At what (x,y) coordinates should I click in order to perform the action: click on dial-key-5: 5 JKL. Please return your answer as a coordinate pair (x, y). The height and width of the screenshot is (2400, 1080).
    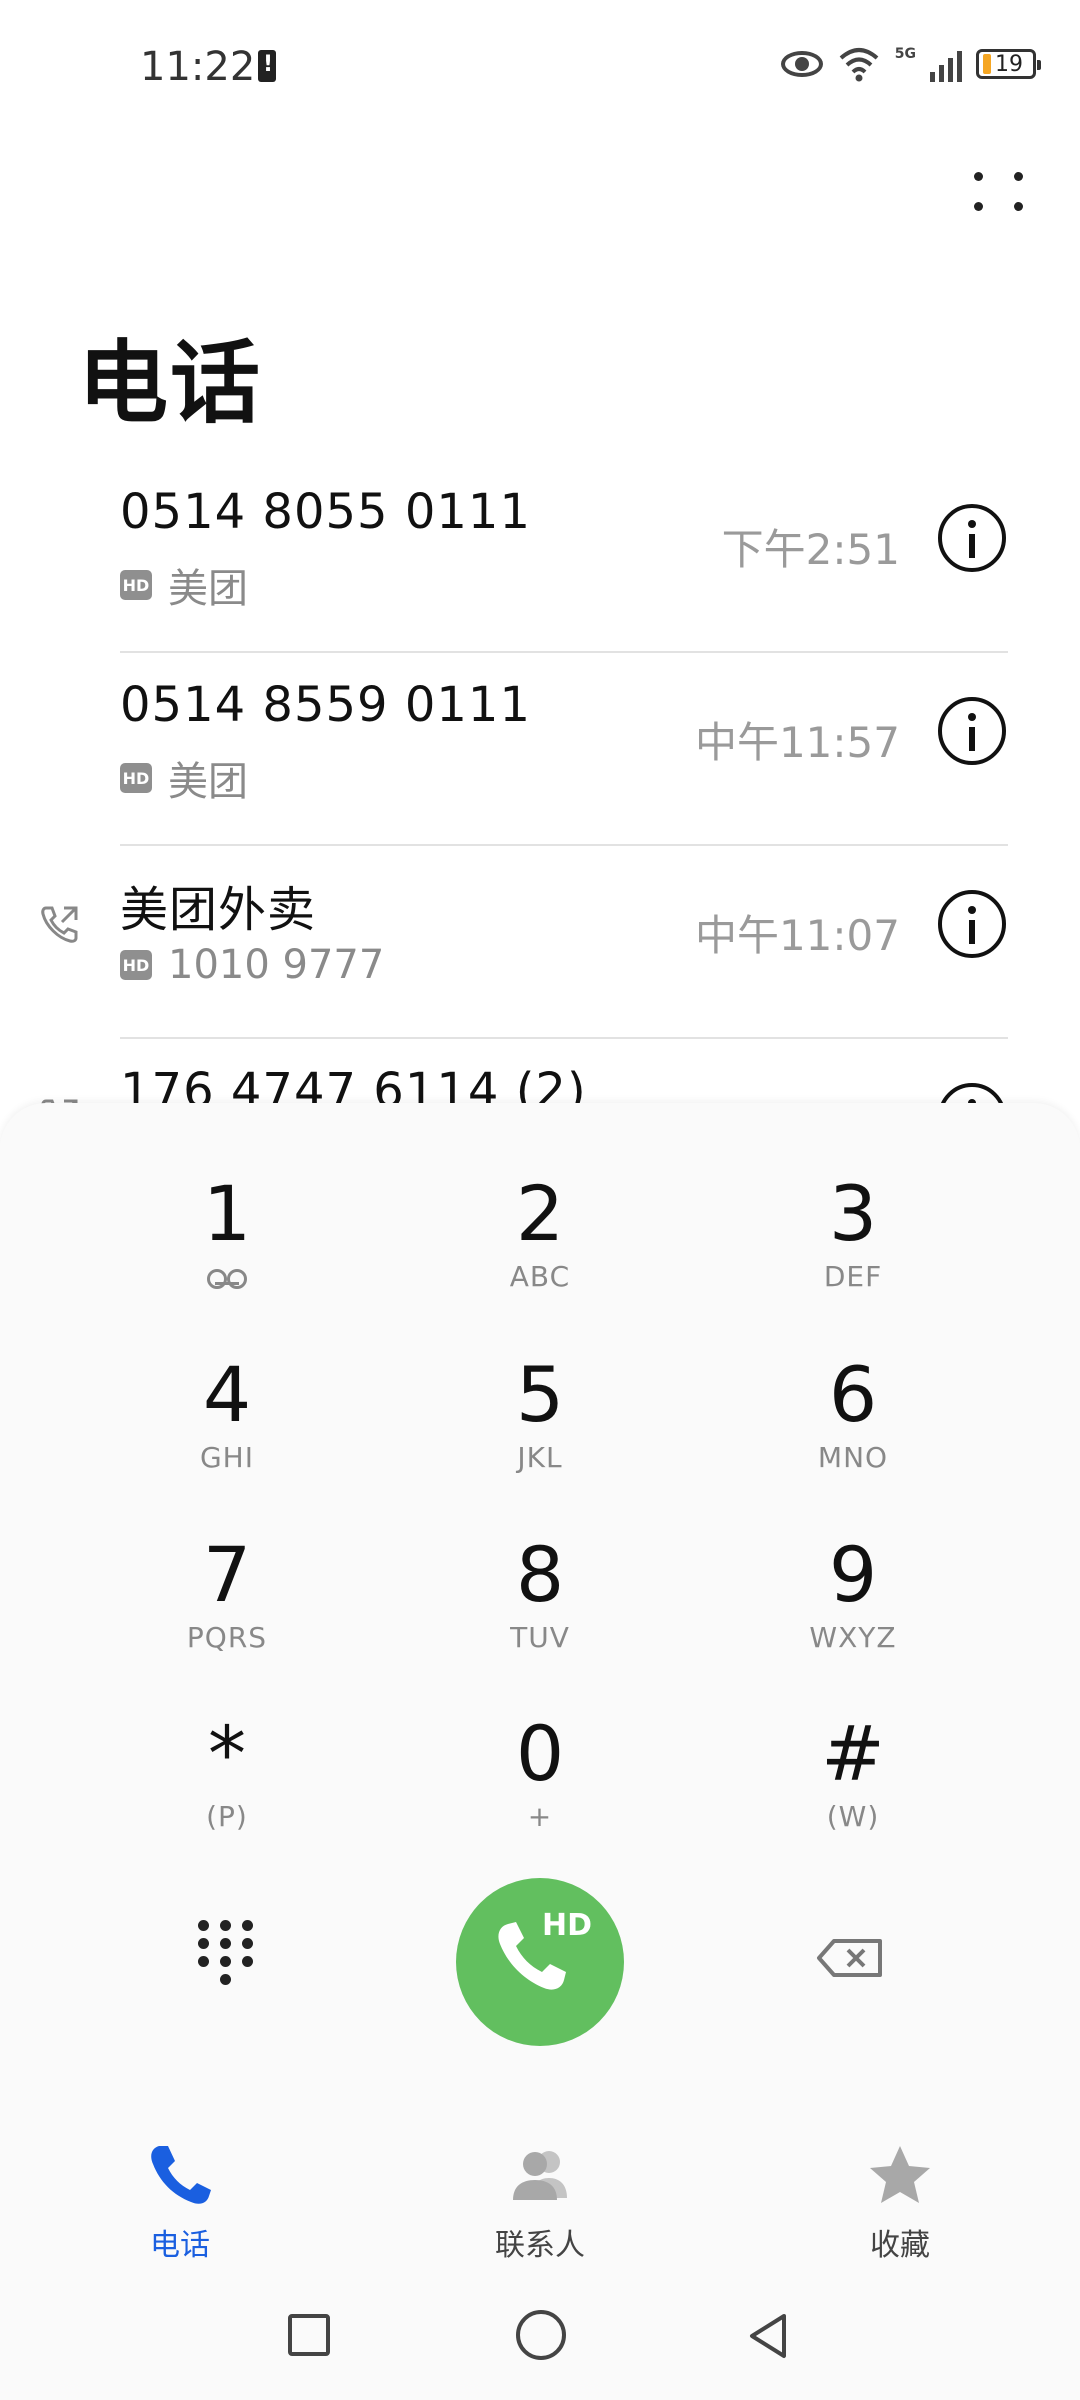
    Looking at the image, I should click on (540, 1430).